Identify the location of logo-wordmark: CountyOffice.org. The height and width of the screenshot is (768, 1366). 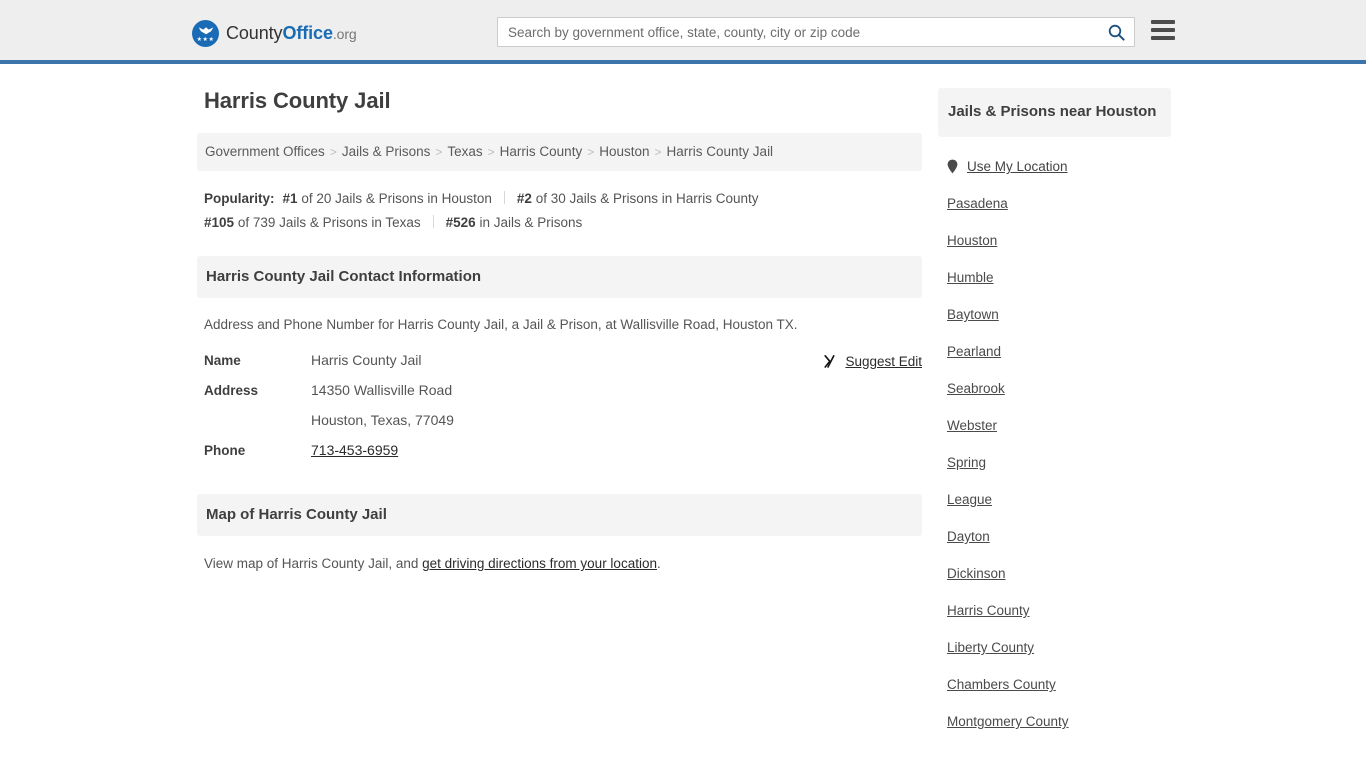
(291, 33).